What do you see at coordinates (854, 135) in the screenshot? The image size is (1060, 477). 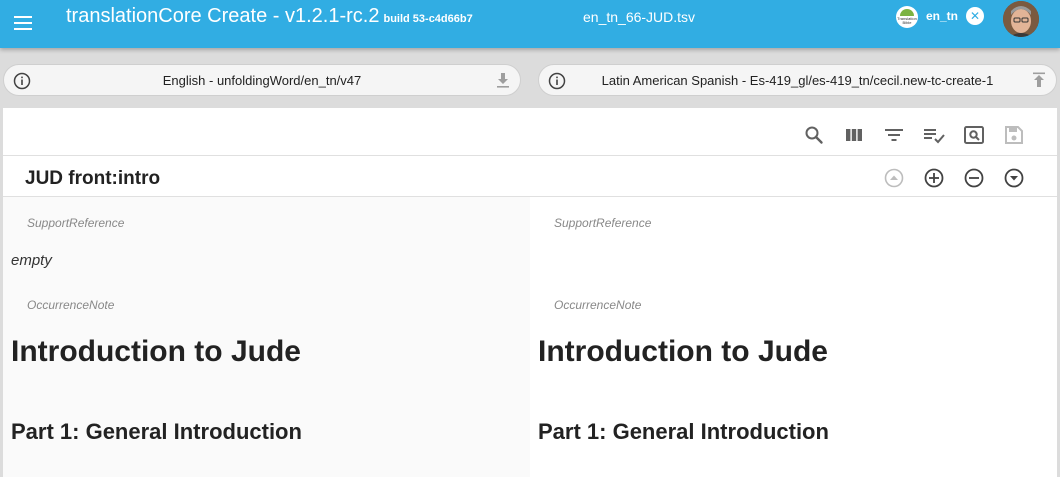 I see `view-columns-icon` at bounding box center [854, 135].